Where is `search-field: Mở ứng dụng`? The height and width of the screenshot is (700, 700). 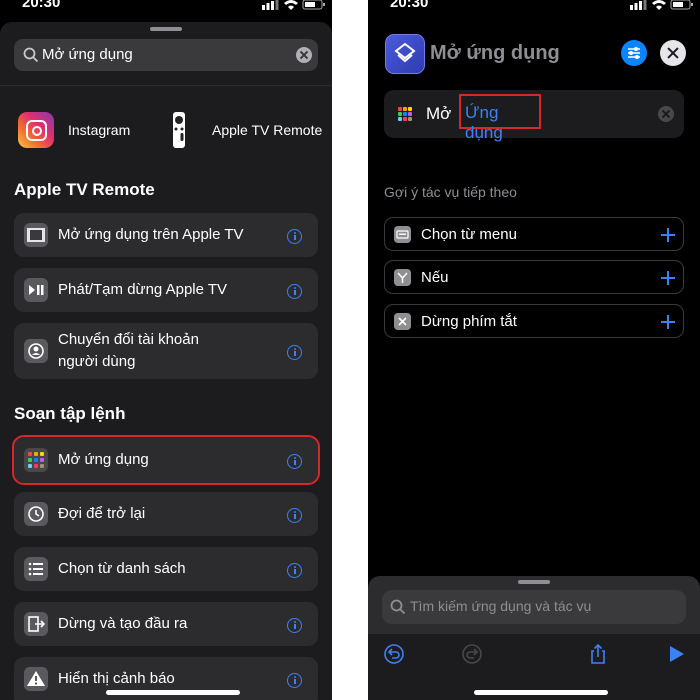
search-field: Mở ứng dụng is located at coordinates (166, 55).